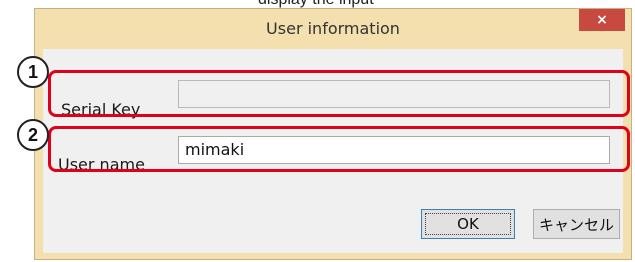 The height and width of the screenshot is (262, 635). I want to click on callout-badge-2: 2, so click(33, 135).